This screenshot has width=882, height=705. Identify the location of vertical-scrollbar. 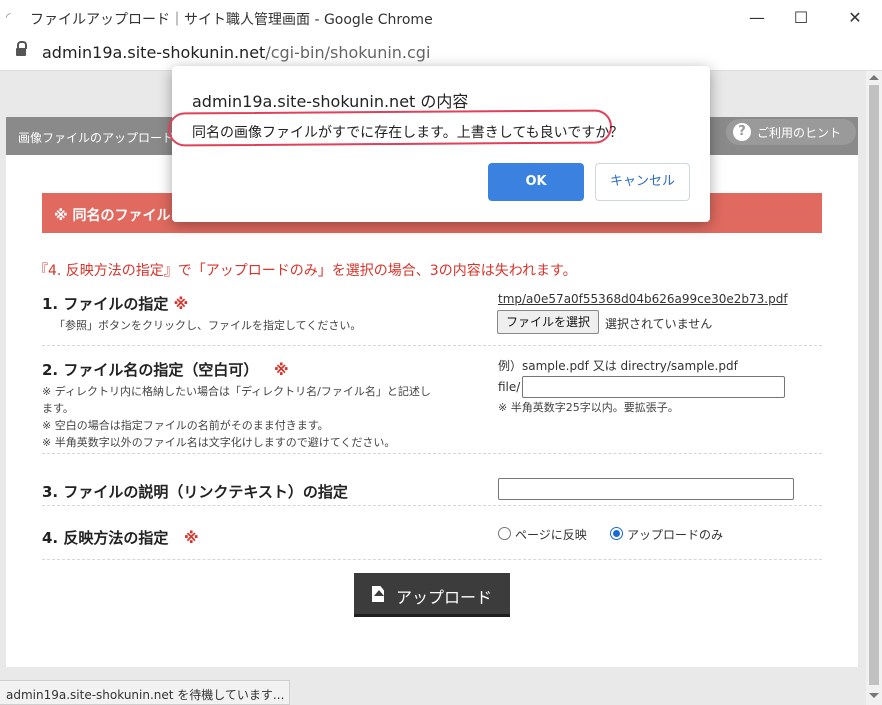
(874, 388).